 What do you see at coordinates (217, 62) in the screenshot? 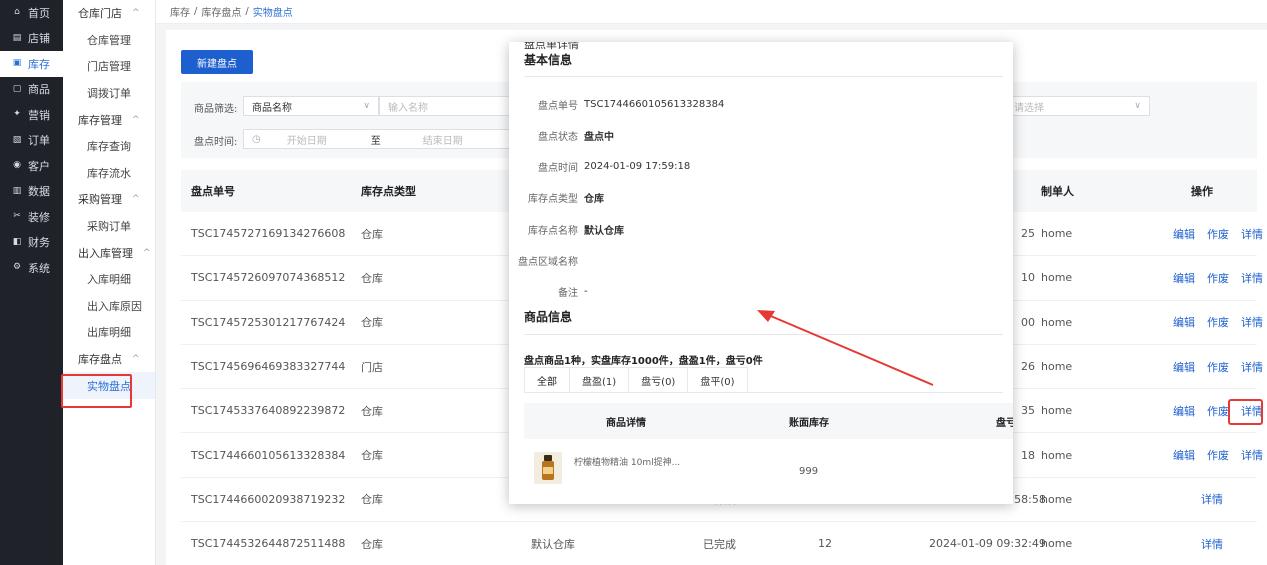
I see `new-stocktake-button: 新建盘点` at bounding box center [217, 62].